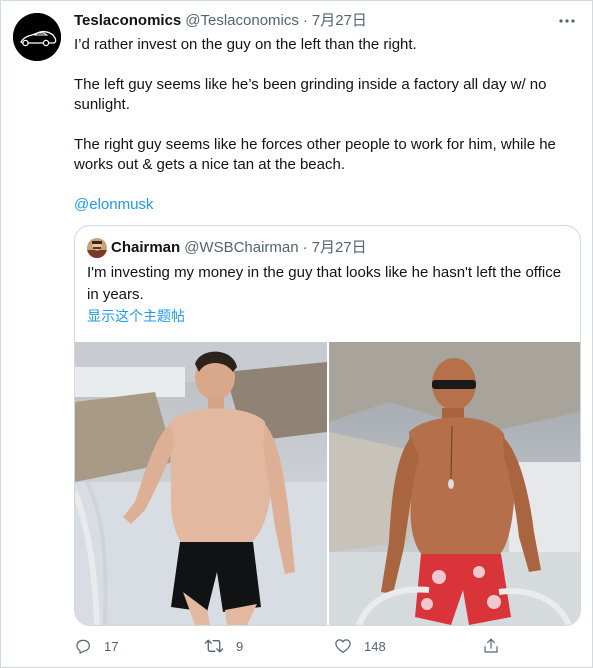 The width and height of the screenshot is (593, 668). I want to click on author-name: Teslaconomics, so click(127, 21).